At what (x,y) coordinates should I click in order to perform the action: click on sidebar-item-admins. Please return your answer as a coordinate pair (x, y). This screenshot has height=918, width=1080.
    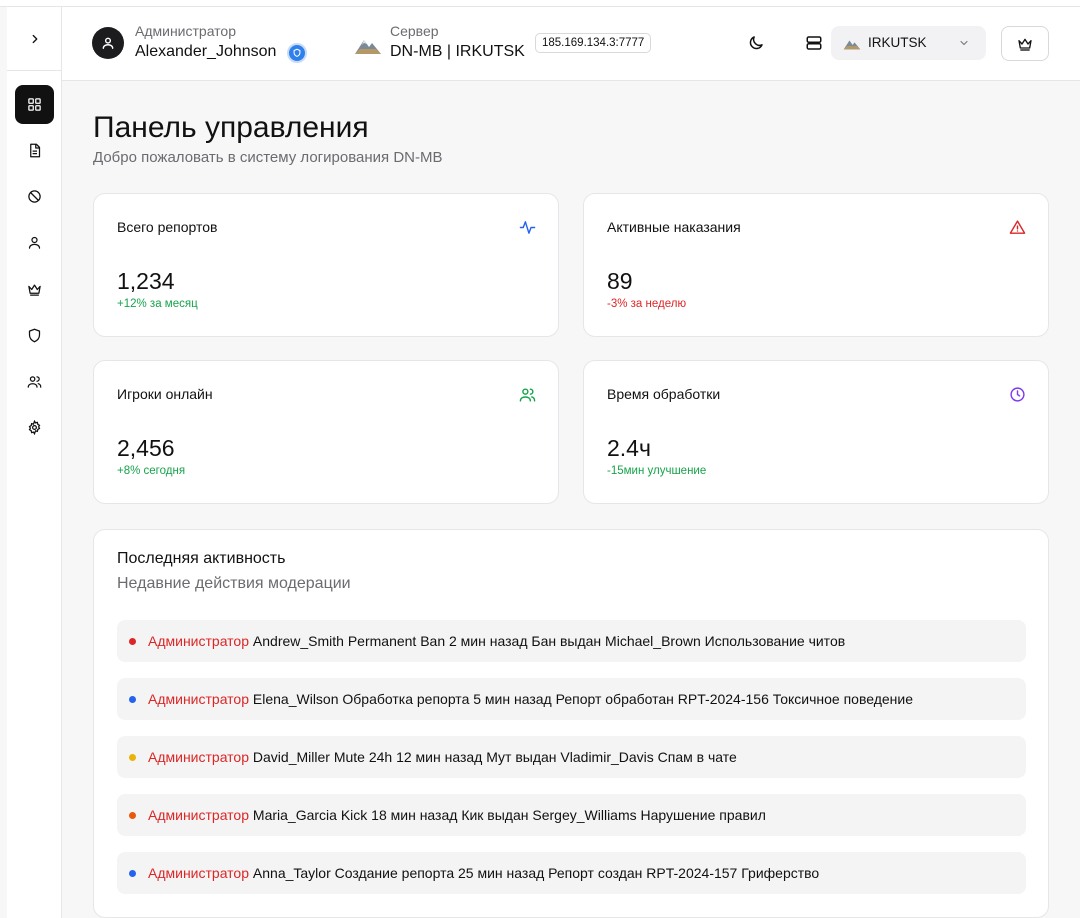
    Looking at the image, I should click on (34, 289).